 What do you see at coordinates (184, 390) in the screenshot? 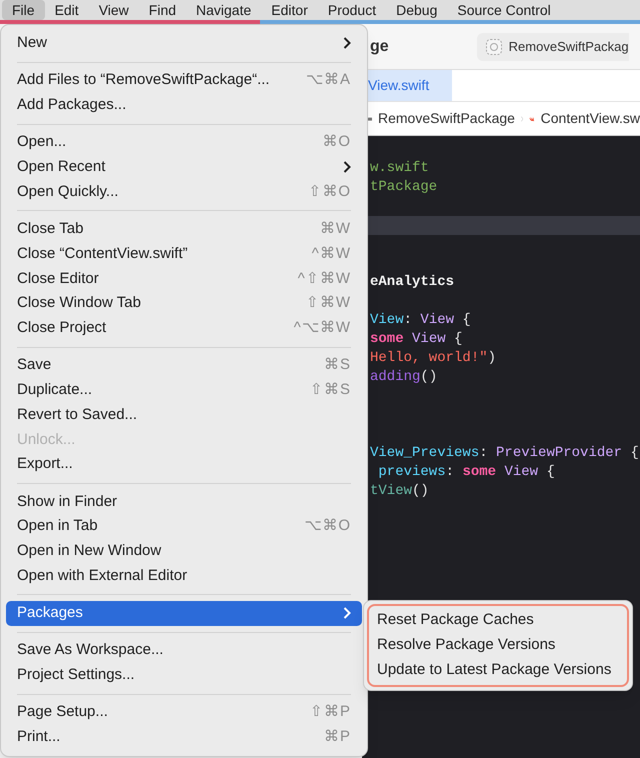
I see `menu-item: Duplicate... ⇧⌘S` at bounding box center [184, 390].